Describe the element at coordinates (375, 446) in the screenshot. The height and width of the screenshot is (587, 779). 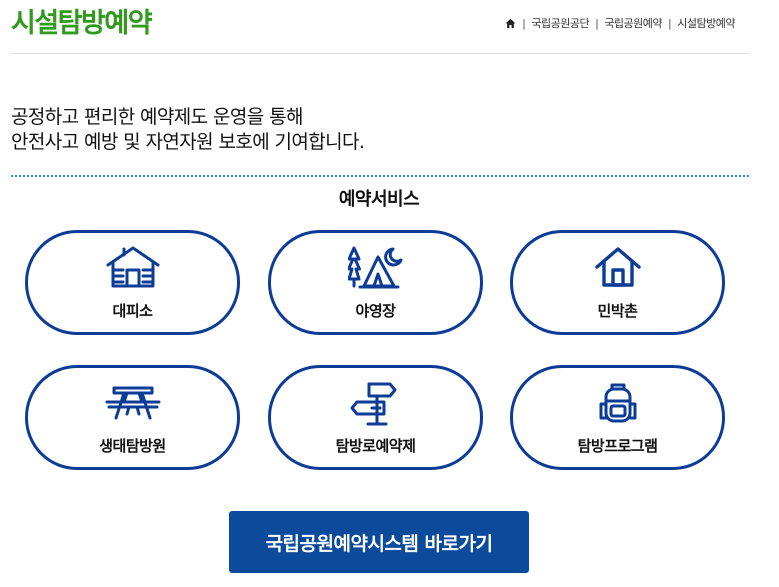
I see `service-label: 탐방로예약제` at that location.